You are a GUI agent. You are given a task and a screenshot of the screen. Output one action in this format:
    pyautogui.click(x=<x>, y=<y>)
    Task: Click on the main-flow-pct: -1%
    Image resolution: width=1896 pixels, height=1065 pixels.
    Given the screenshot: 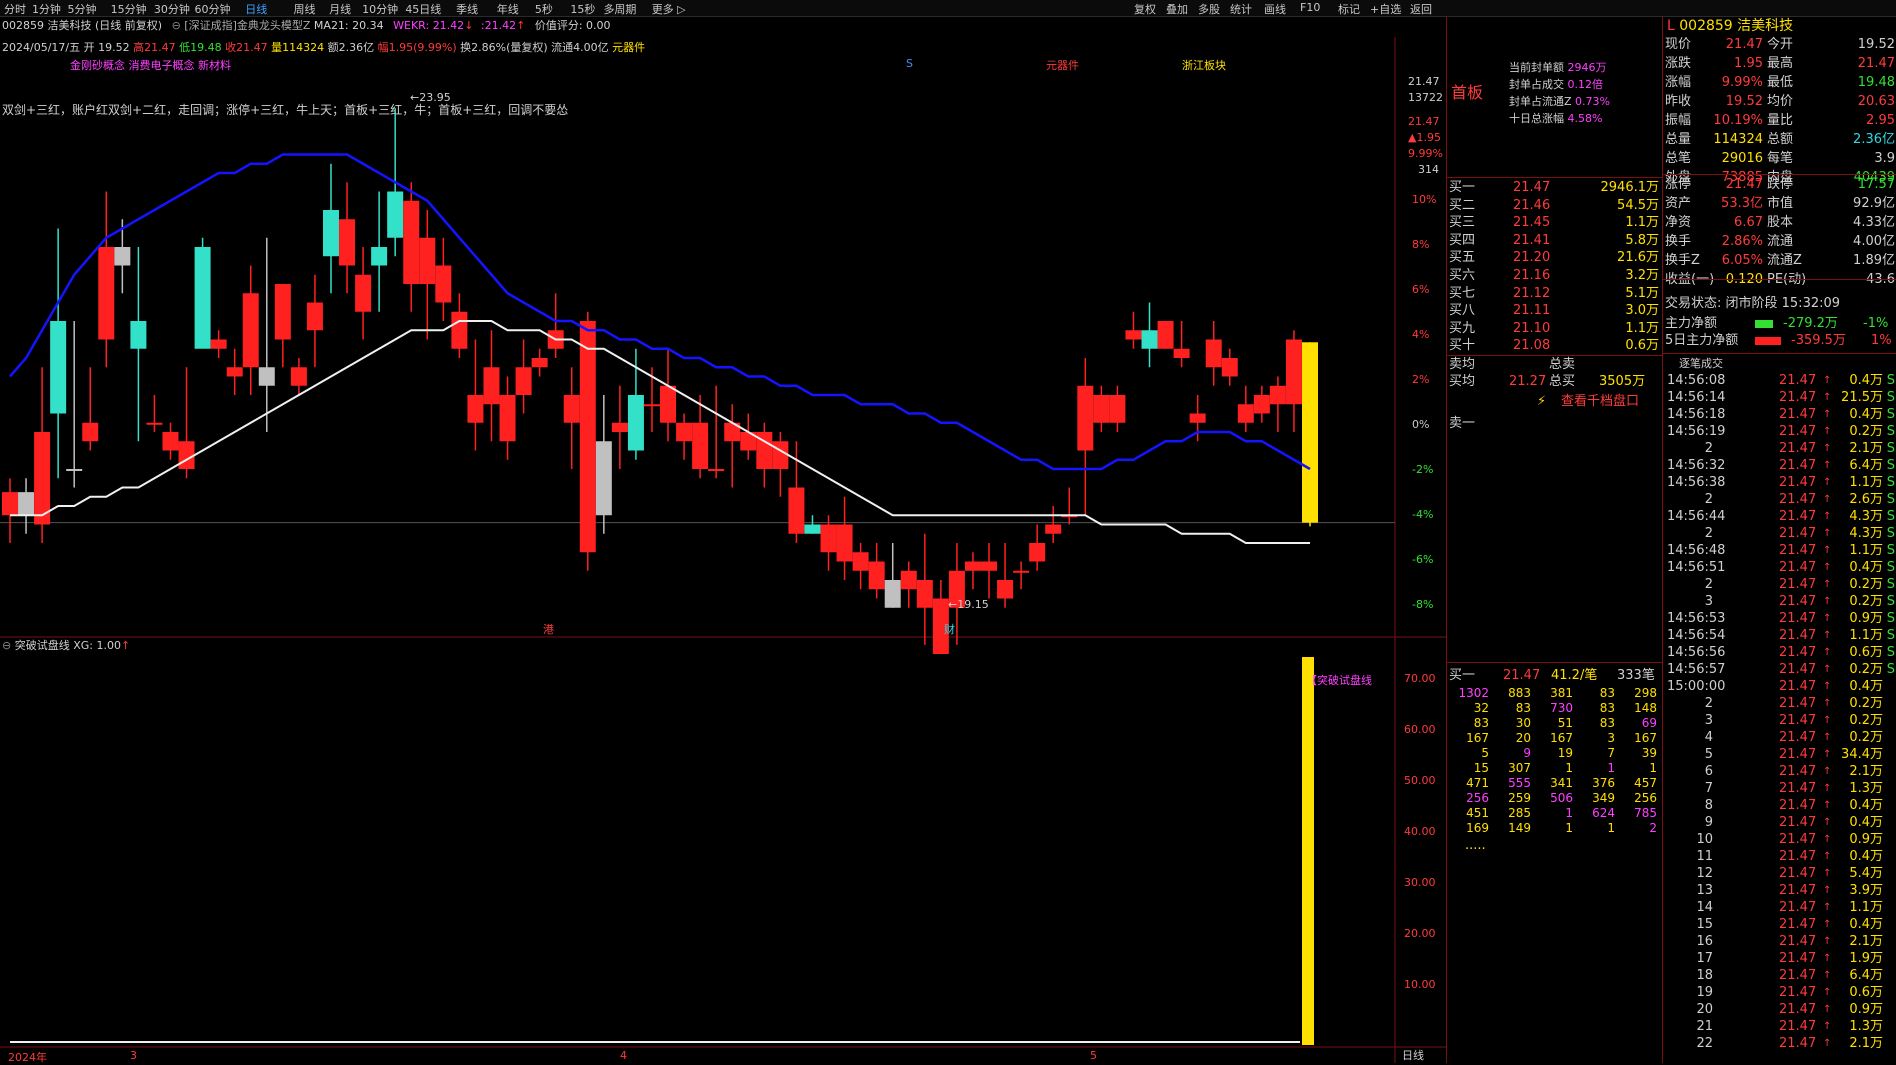 What is the action you would take?
    pyautogui.click(x=1876, y=323)
    